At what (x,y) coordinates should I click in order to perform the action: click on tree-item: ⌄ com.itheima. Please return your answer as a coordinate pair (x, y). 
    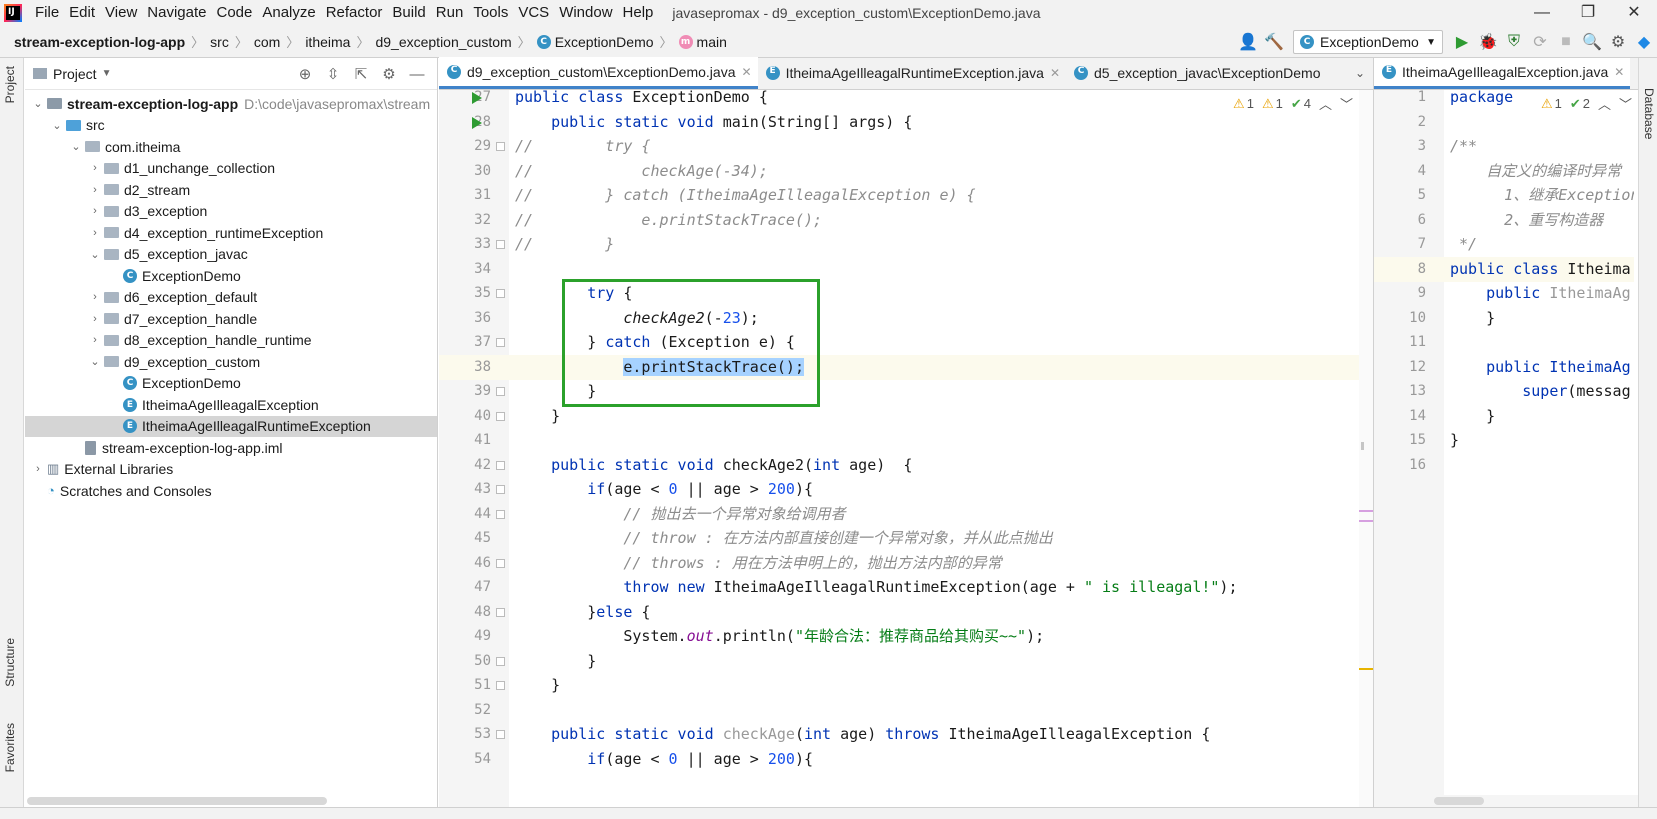
    Looking at the image, I should click on (231, 147).